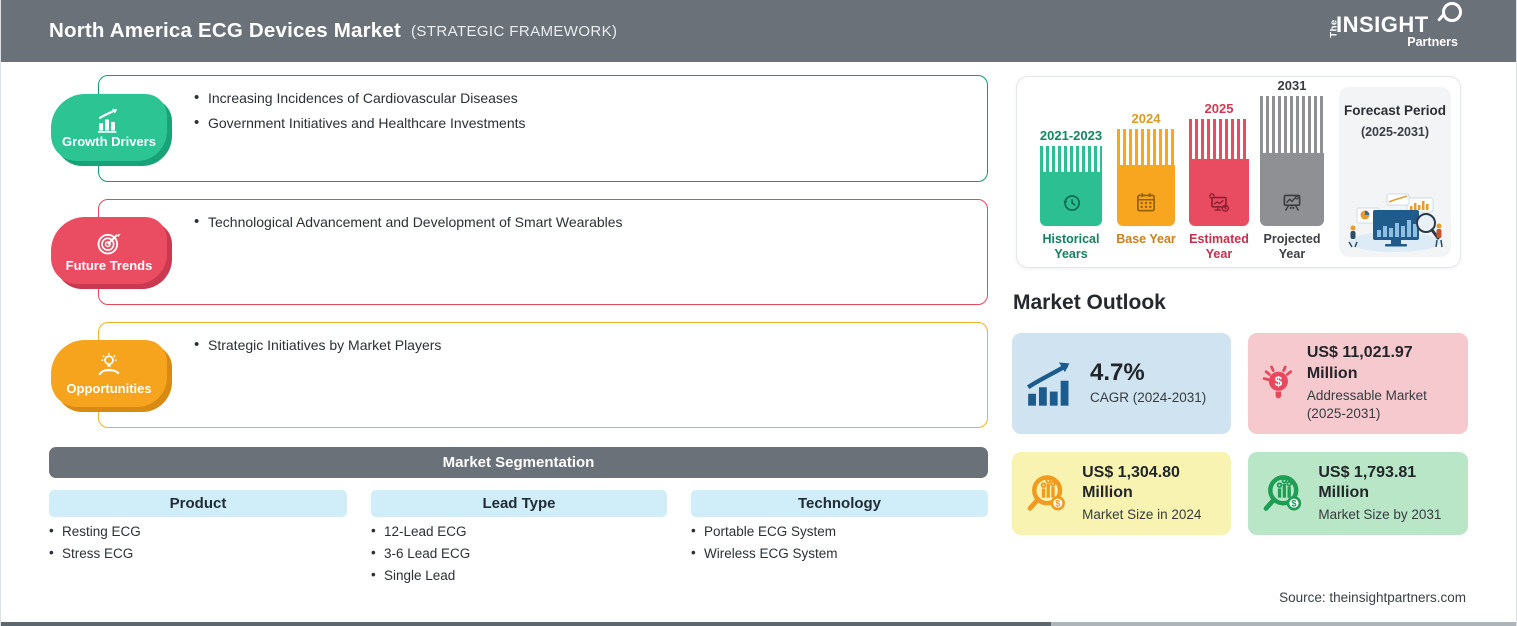 The image size is (1517, 626). What do you see at coordinates (107, 120) in the screenshot?
I see `growth-chart-icon` at bounding box center [107, 120].